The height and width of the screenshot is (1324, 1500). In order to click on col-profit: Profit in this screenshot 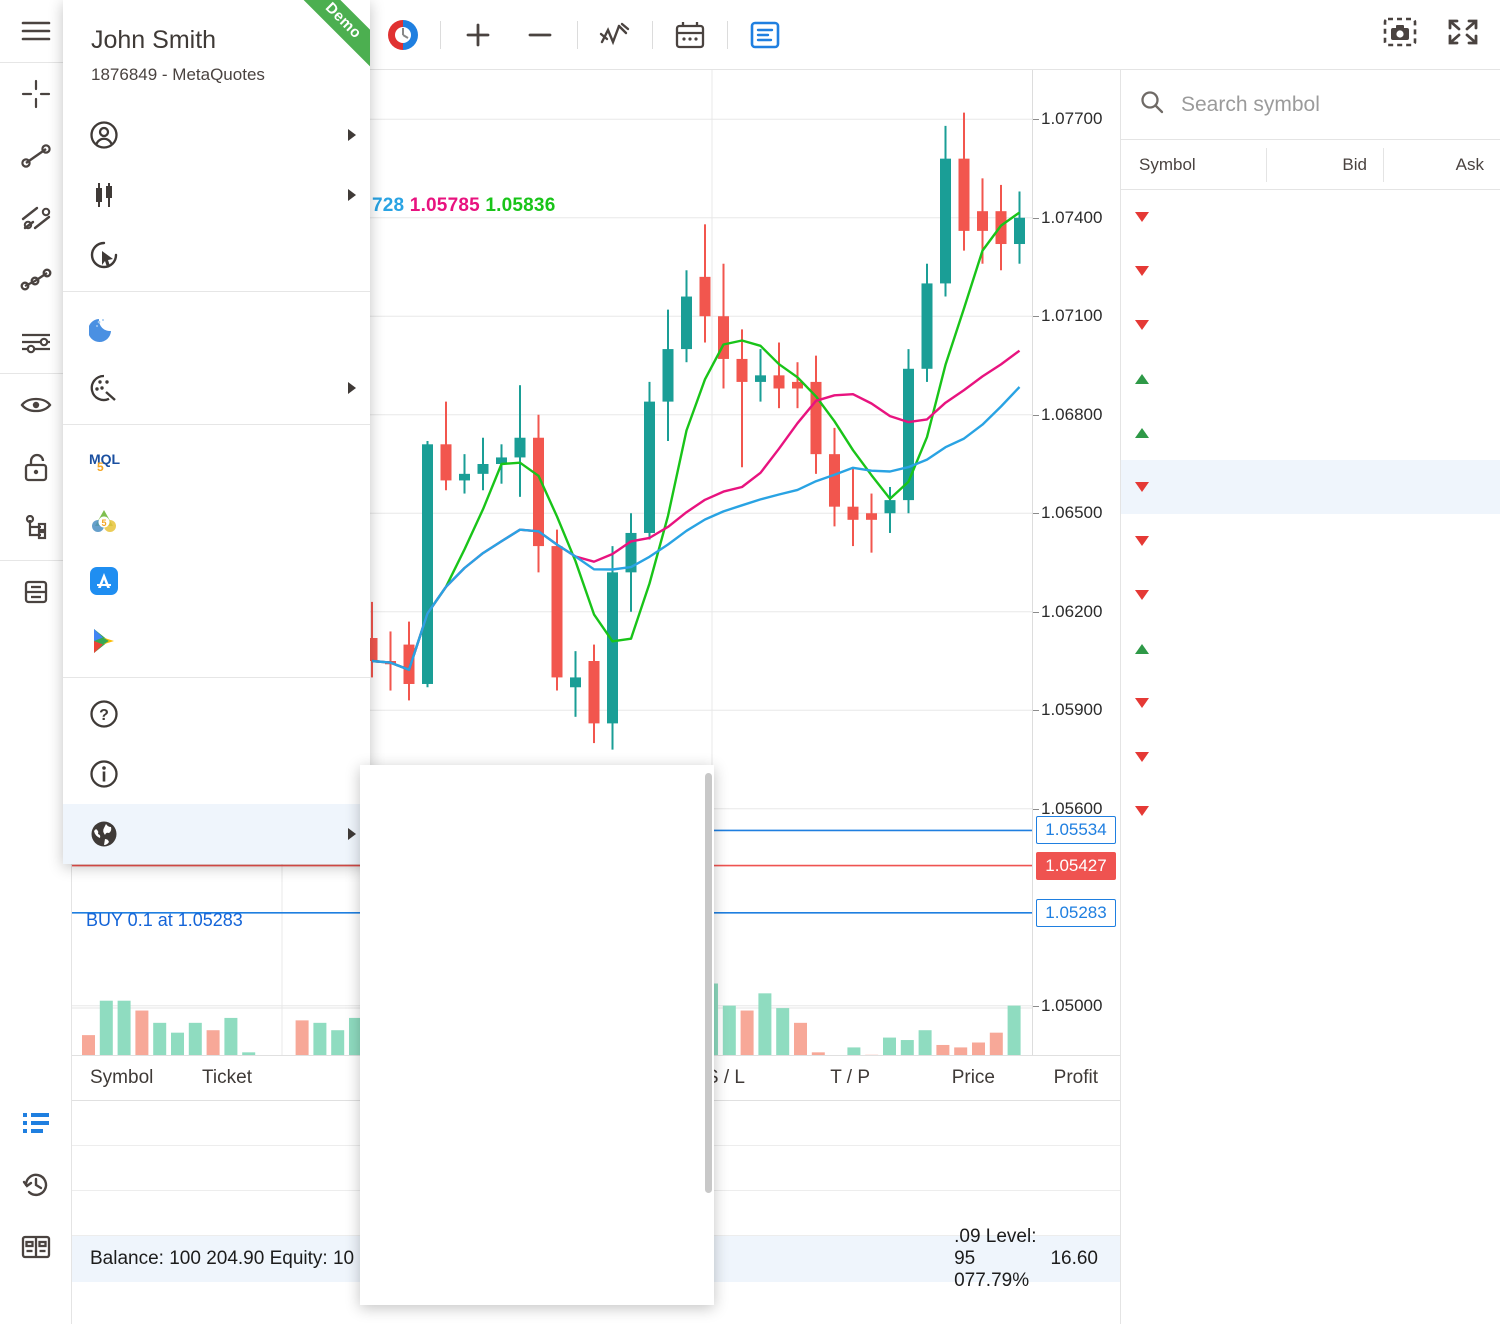, I will do `click(1062, 1078)`.